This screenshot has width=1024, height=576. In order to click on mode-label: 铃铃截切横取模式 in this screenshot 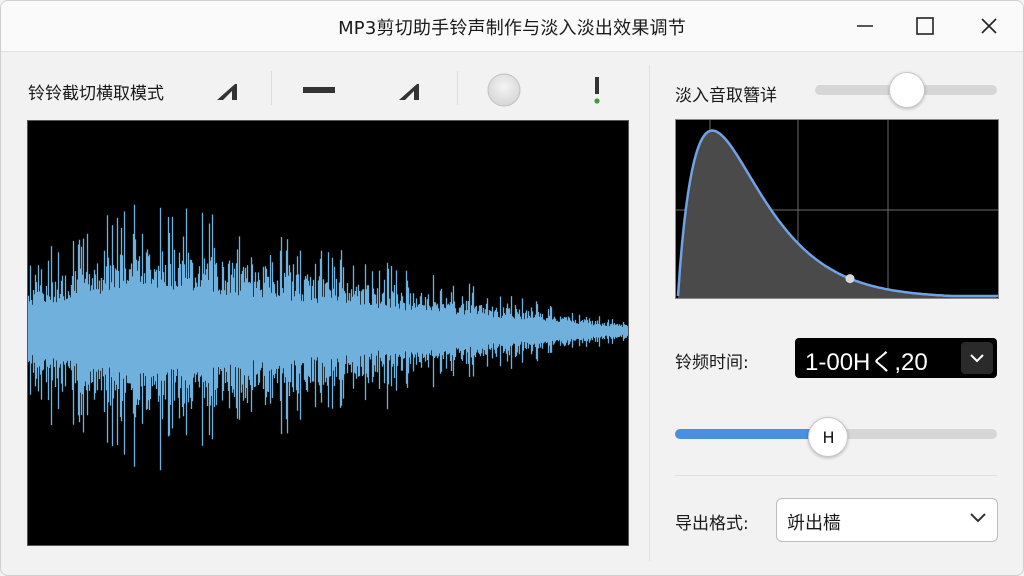, I will do `click(96, 94)`.